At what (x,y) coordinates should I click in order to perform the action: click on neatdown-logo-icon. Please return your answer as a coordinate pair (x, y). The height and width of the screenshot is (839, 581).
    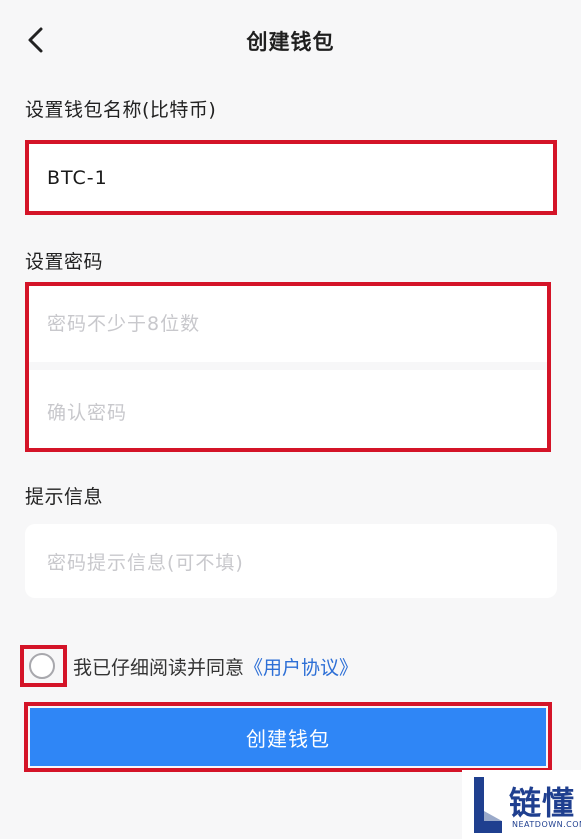
    Looking at the image, I should click on (488, 805).